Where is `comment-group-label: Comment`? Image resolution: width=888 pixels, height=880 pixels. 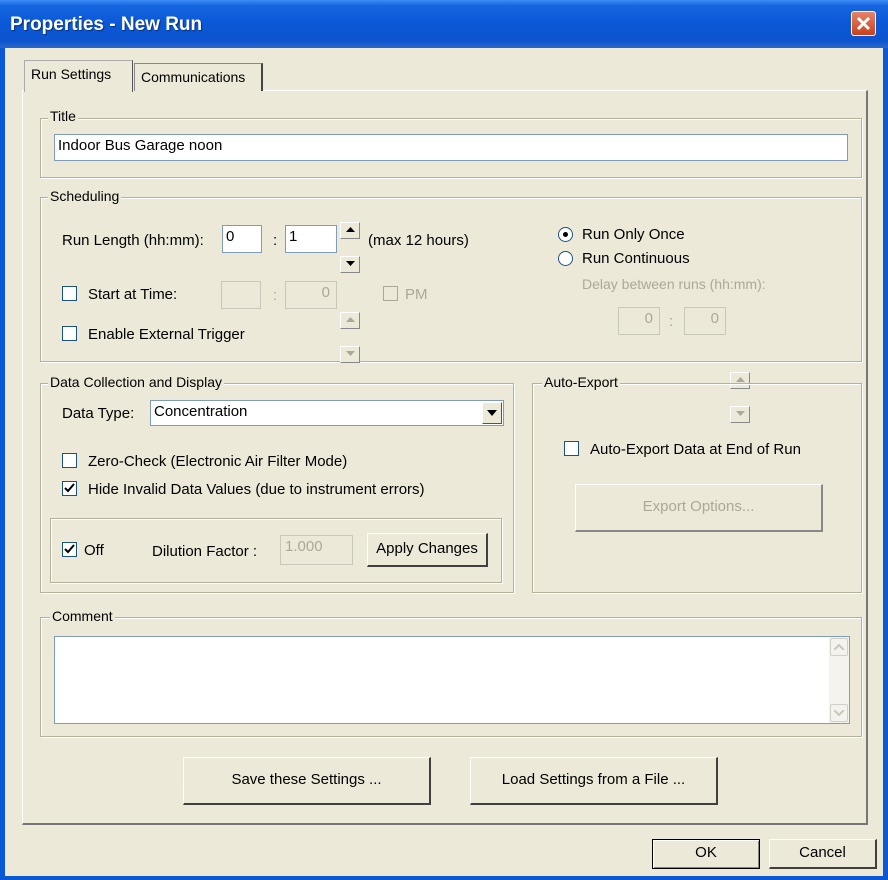
comment-group-label: Comment is located at coordinates (82, 616).